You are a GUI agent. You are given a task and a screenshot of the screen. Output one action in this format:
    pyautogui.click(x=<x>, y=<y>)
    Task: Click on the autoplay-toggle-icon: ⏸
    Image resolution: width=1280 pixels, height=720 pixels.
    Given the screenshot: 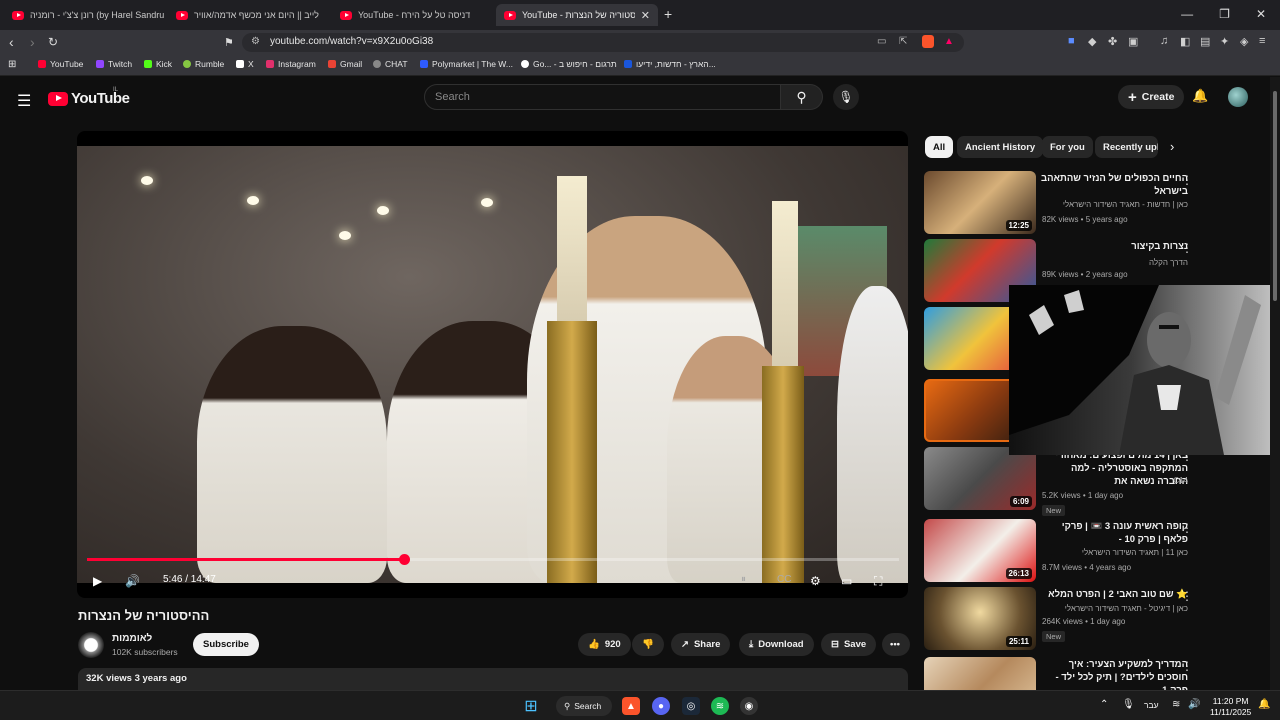 What is the action you would take?
    pyautogui.click(x=743, y=579)
    